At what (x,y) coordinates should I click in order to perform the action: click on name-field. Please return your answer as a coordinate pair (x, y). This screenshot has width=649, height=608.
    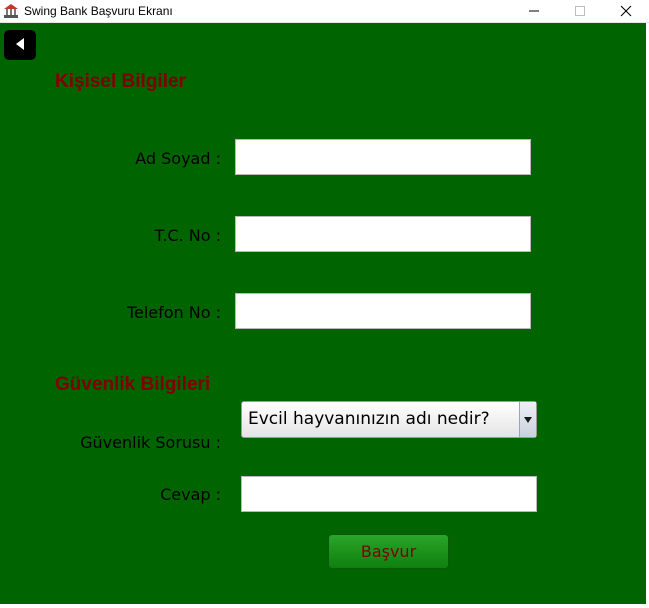
    Looking at the image, I should click on (383, 157).